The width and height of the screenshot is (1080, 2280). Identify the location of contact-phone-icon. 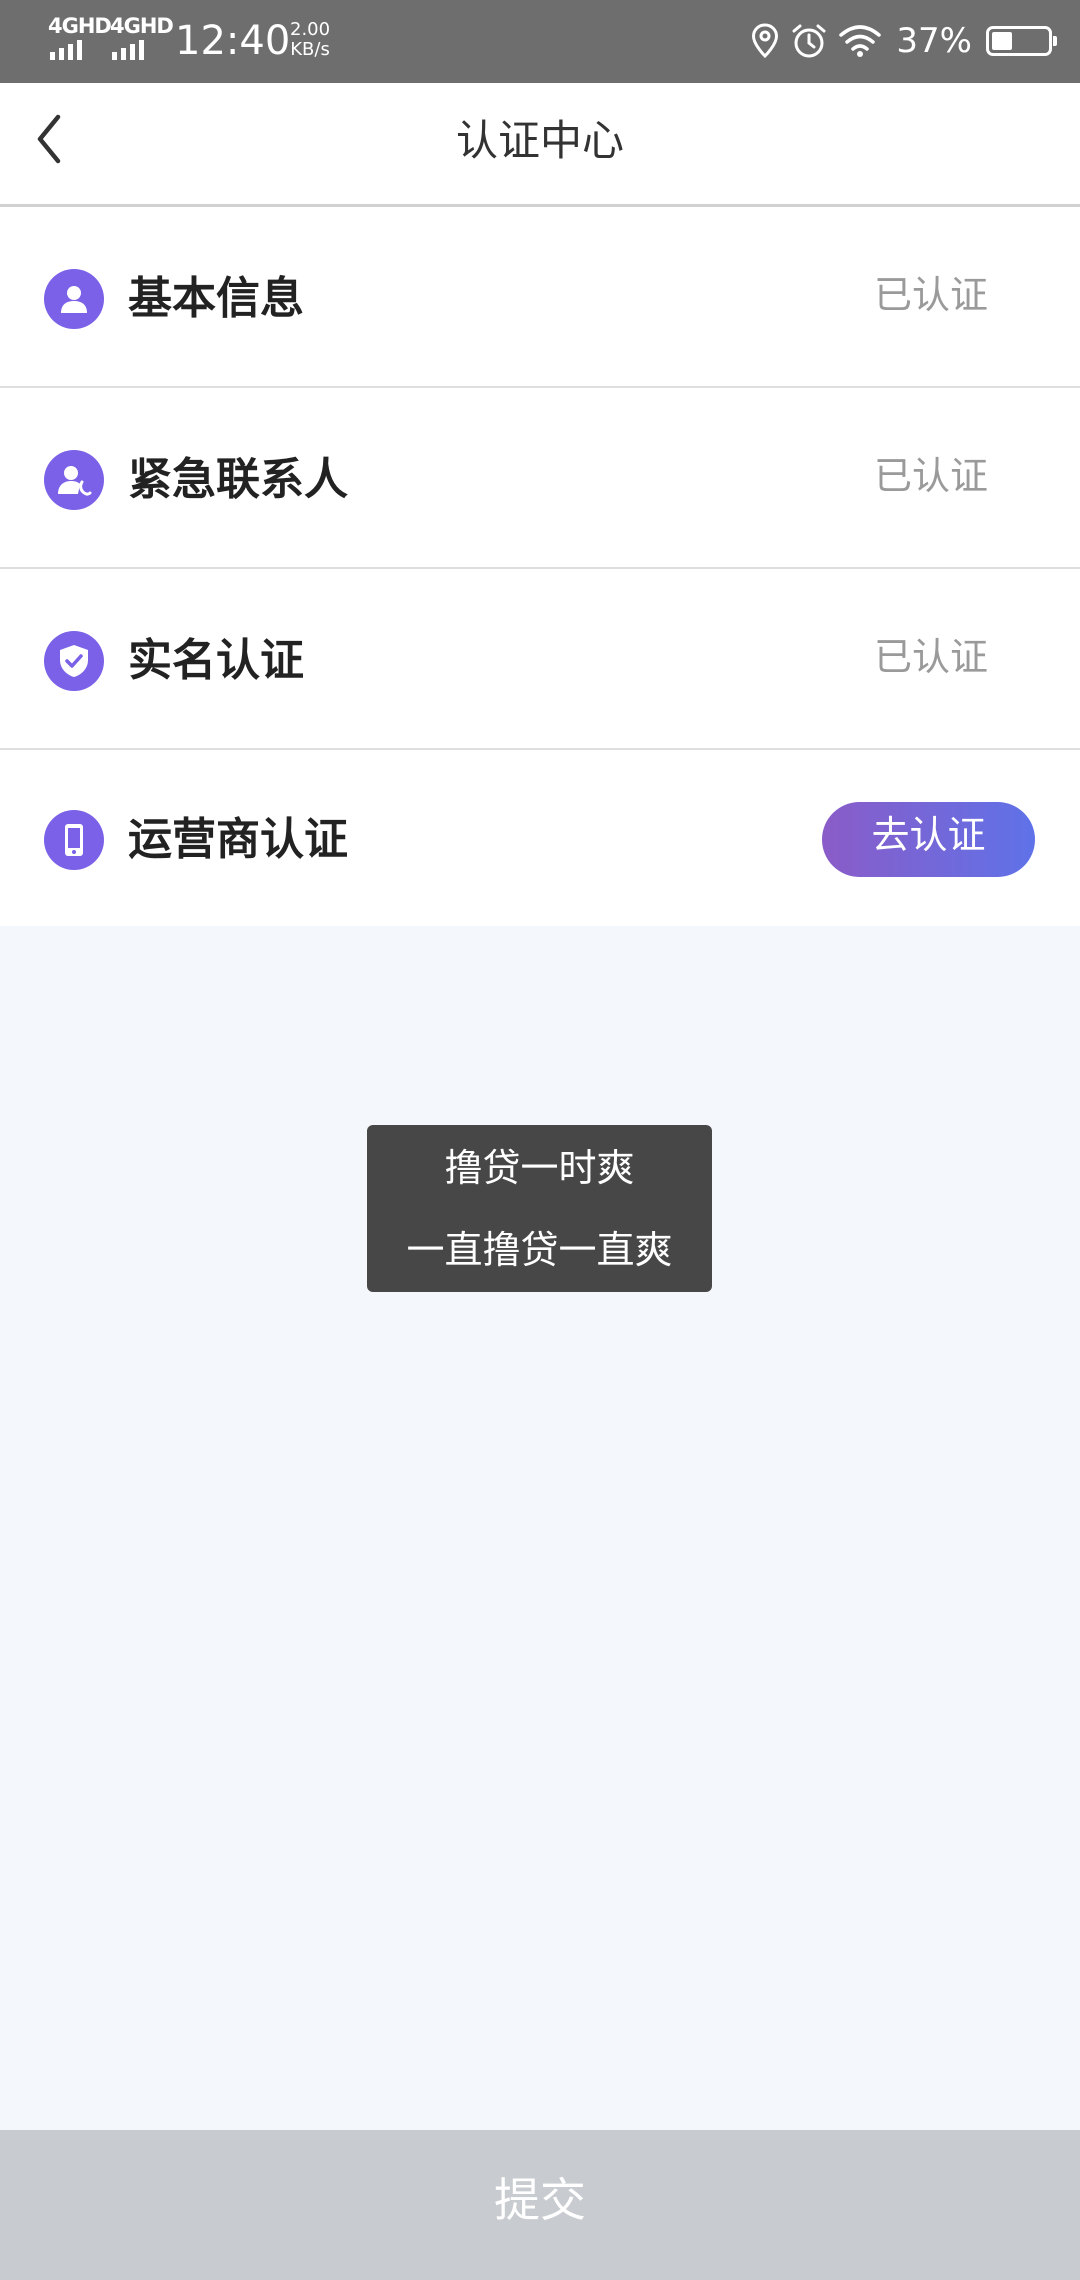
(74, 480).